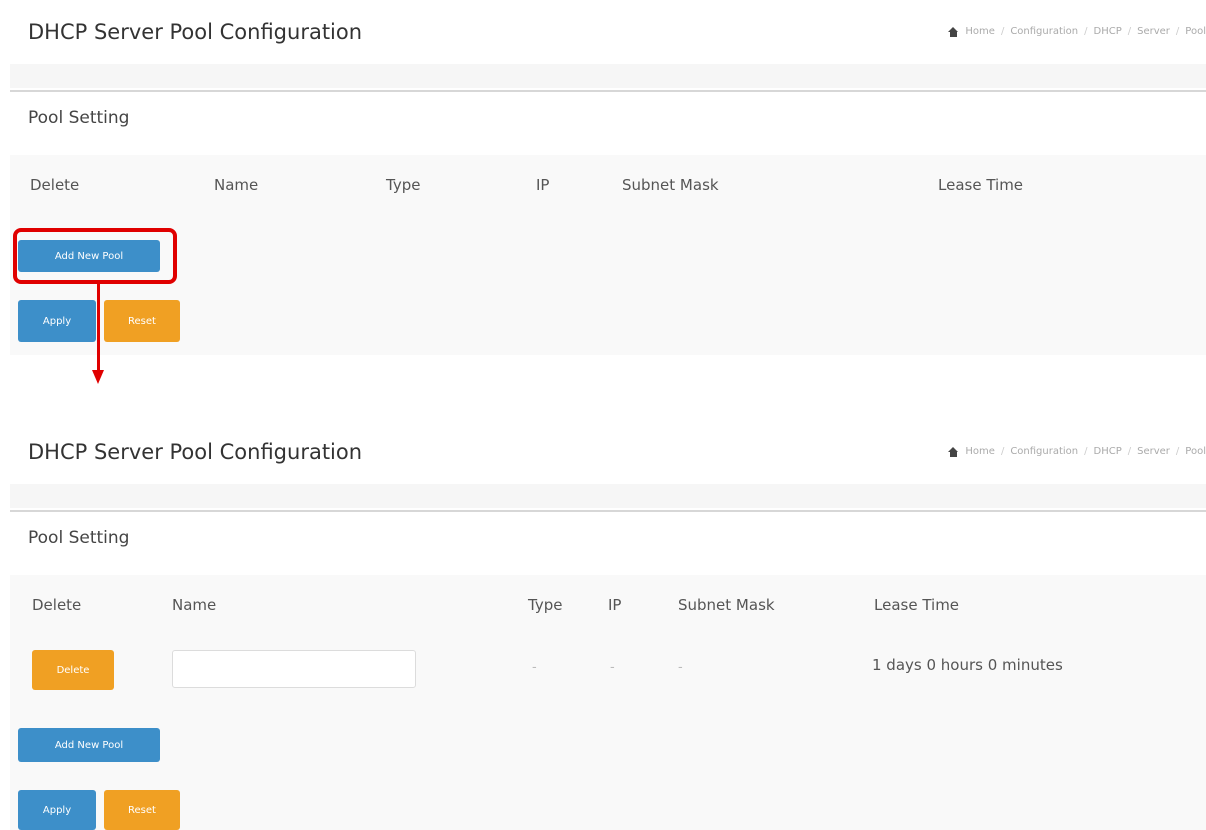 Image resolution: width=1206 pixels, height=830 pixels. I want to click on add-new-pool-button: Add New Pool, so click(89, 745).